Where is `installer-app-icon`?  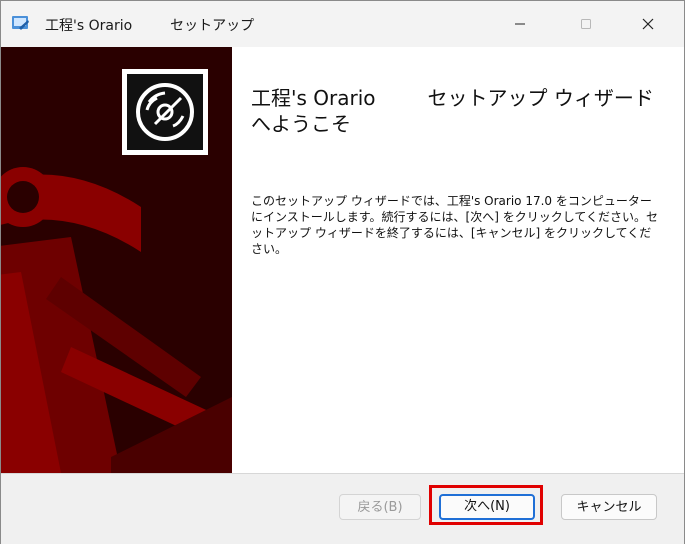 installer-app-icon is located at coordinates (20, 23).